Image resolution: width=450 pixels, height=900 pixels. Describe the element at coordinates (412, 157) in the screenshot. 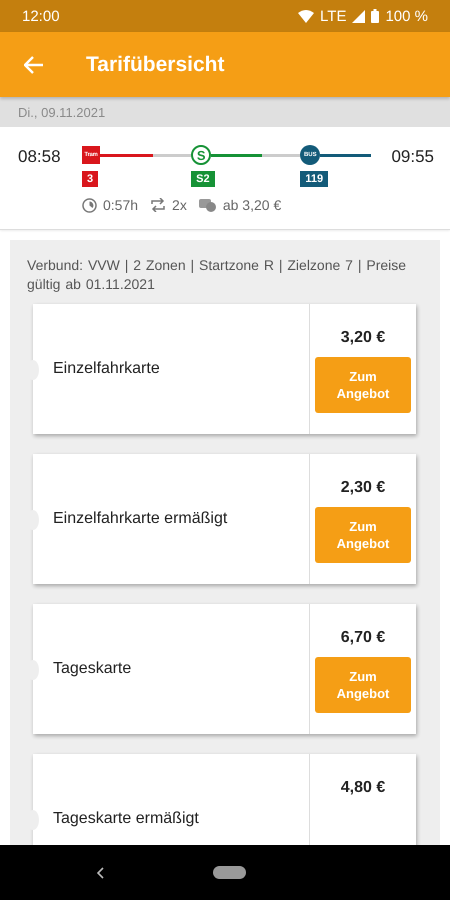

I see `arrival-time: 09:55` at that location.